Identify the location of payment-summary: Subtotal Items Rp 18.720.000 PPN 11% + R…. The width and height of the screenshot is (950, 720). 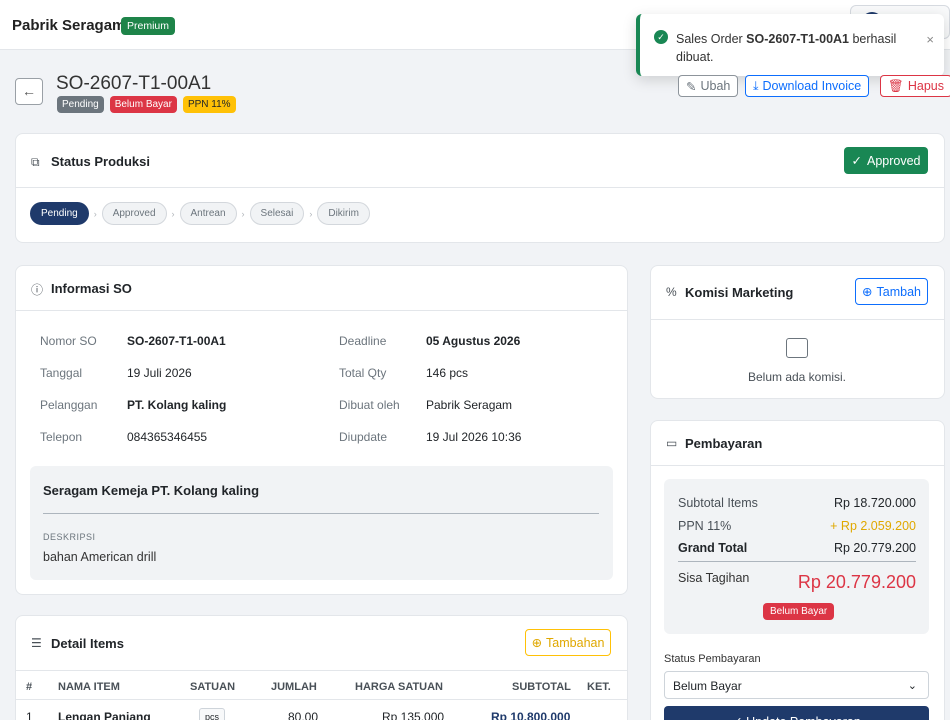
(796, 556).